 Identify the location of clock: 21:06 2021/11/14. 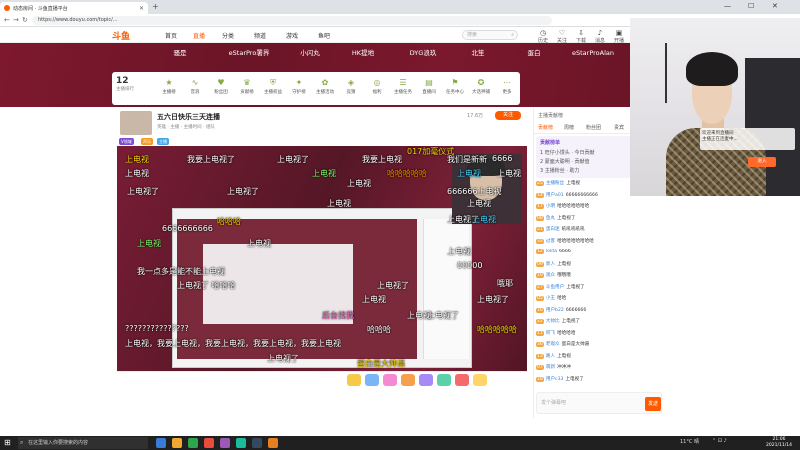
(779, 443).